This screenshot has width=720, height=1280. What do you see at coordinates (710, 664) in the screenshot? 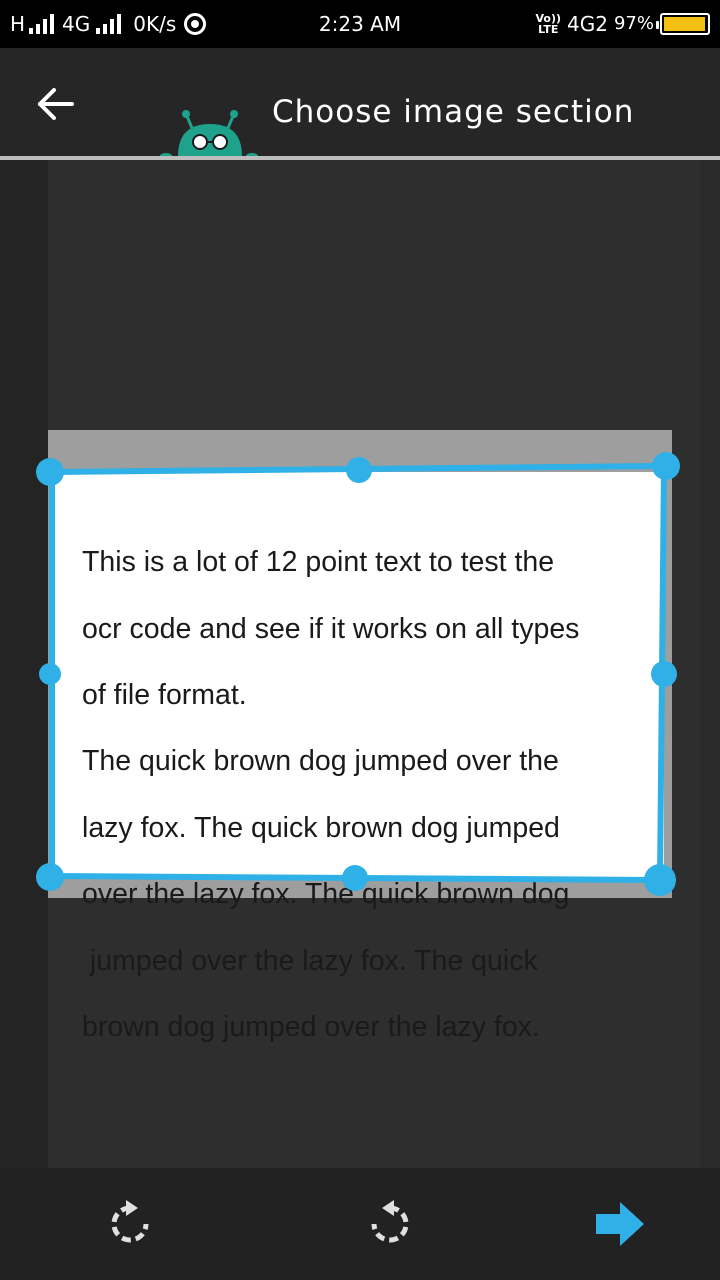
I see `right-margin` at bounding box center [710, 664].